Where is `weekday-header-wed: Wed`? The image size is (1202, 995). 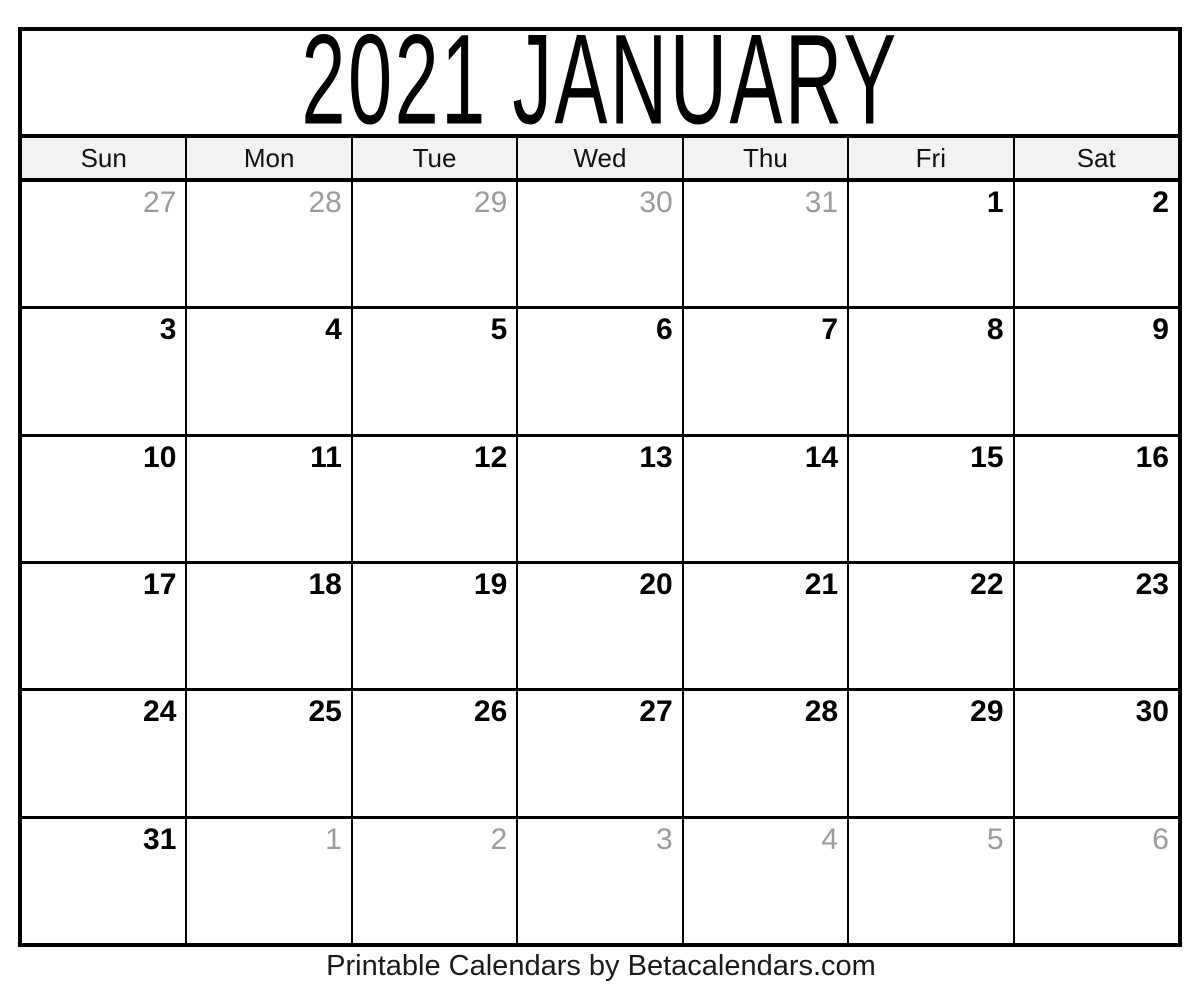 weekday-header-wed: Wed is located at coordinates (601, 158).